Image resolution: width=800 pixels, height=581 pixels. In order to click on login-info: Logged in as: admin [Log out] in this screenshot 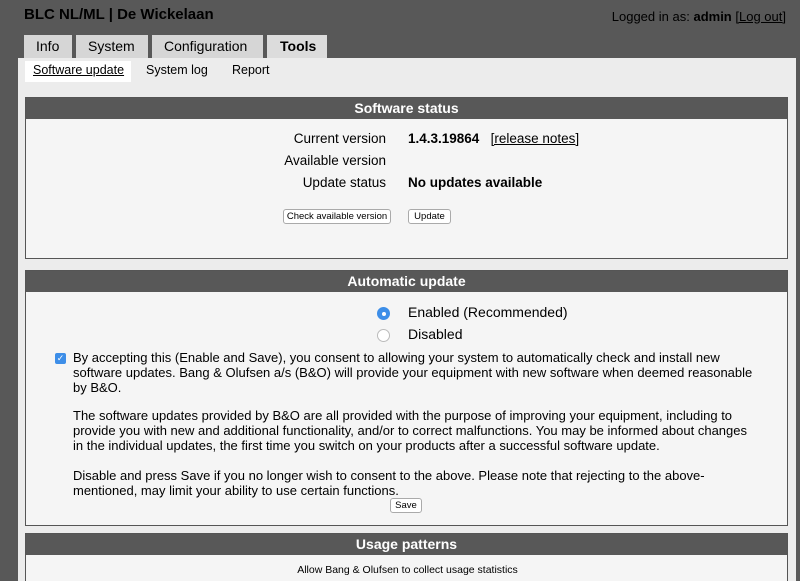, I will do `click(699, 16)`.